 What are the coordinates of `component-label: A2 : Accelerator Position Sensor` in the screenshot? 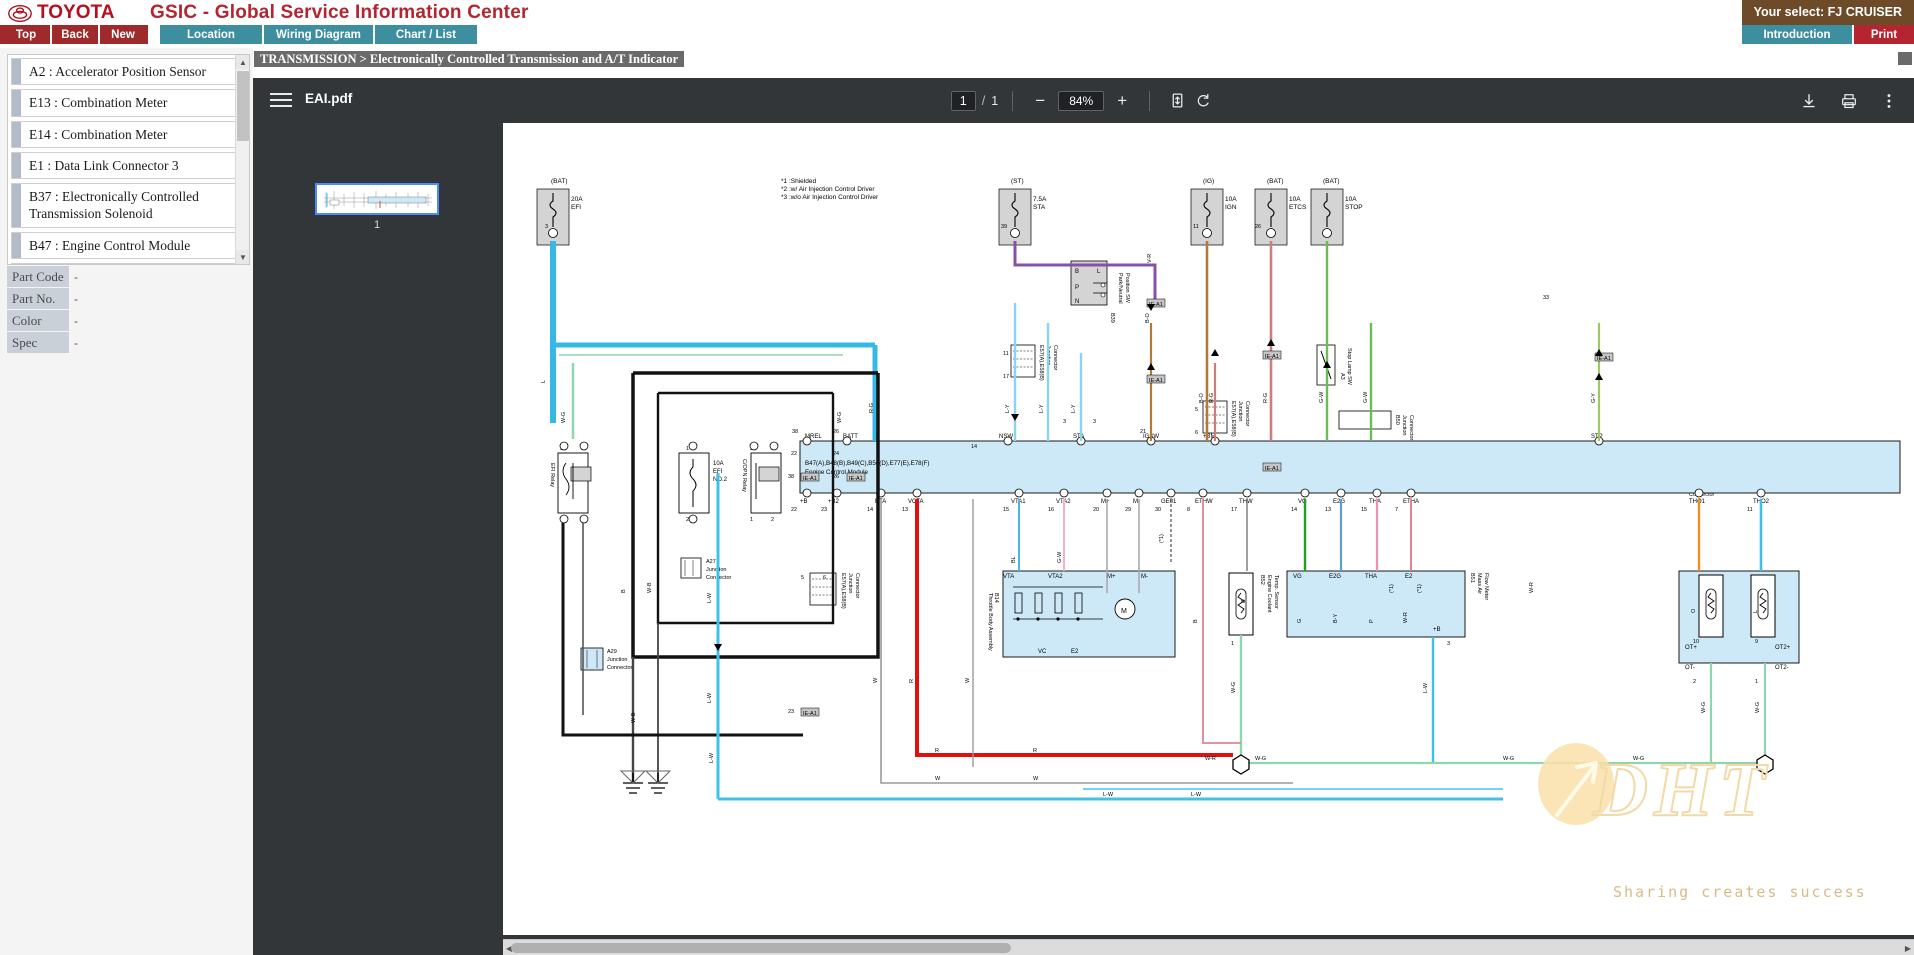 It's located at (117, 71).